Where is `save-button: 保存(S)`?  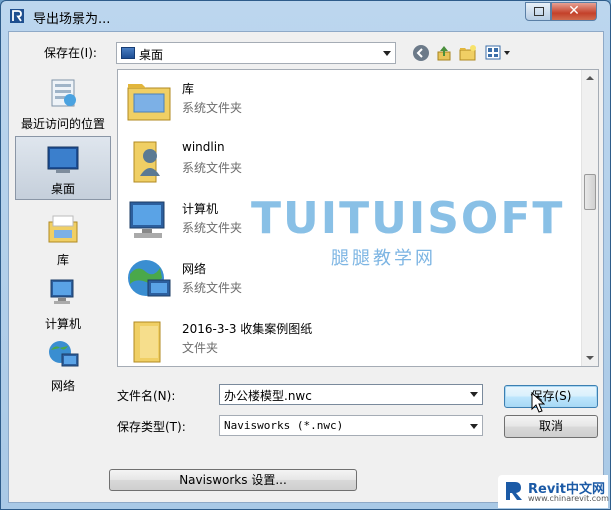 save-button: 保存(S) is located at coordinates (551, 396).